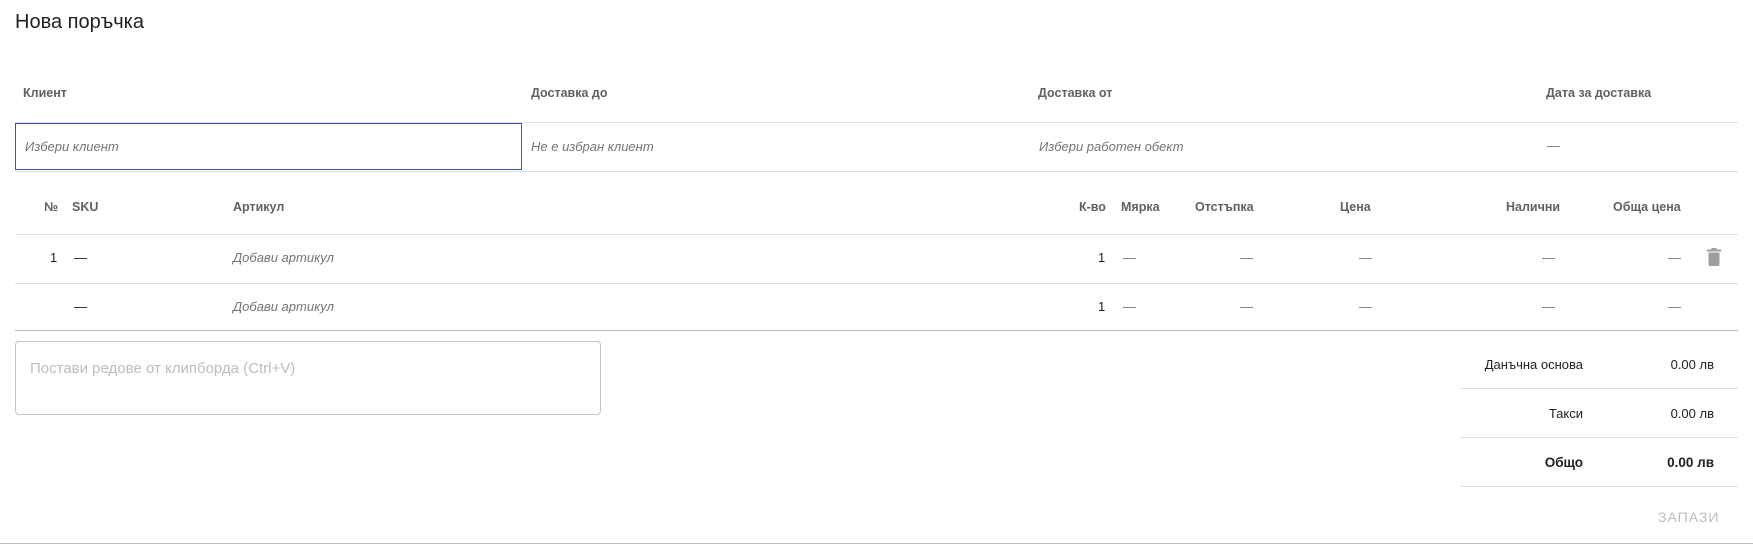 This screenshot has width=1753, height=545. What do you see at coordinates (1688, 517) in the screenshot?
I see `save-button: ЗАПАЗИ` at bounding box center [1688, 517].